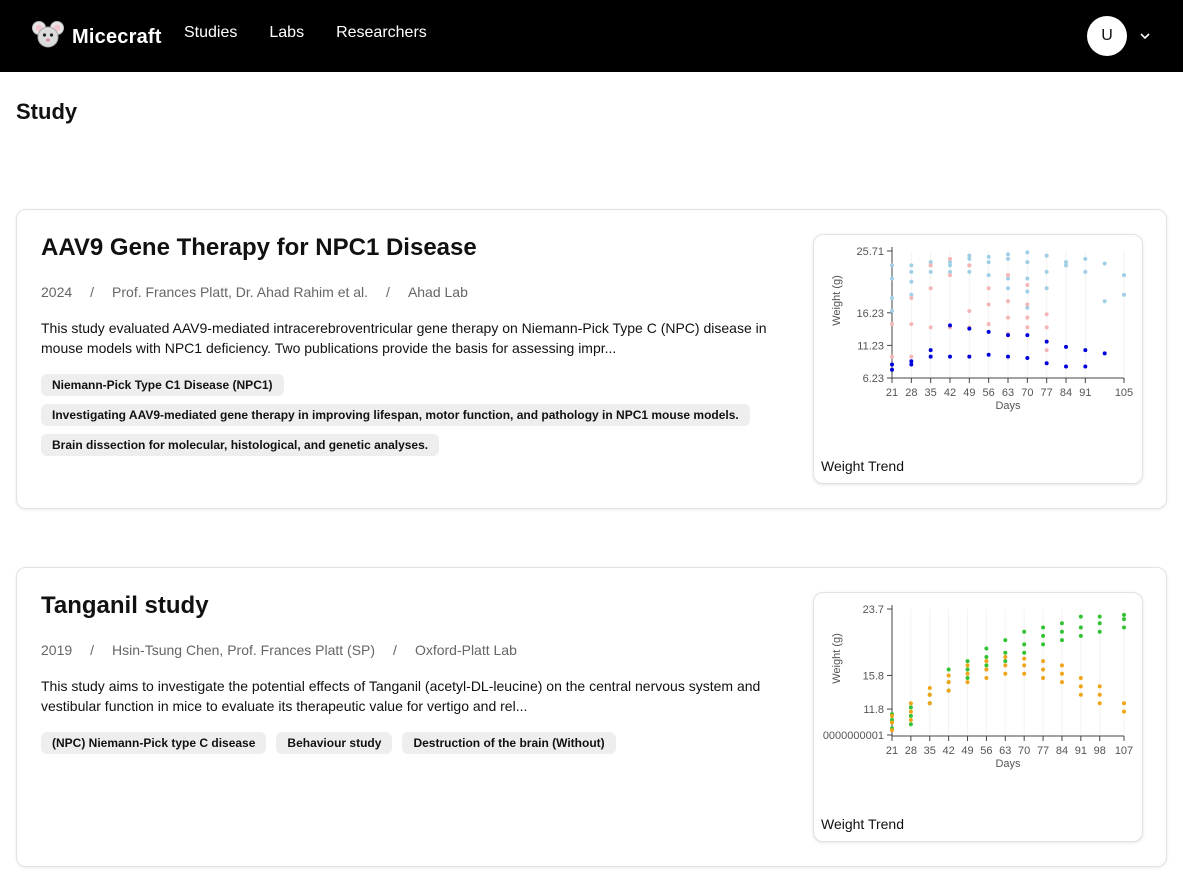 This screenshot has width=1183, height=881. Describe the element at coordinates (863, 466) in the screenshot. I see `chart-caption: Weight Trend` at that location.